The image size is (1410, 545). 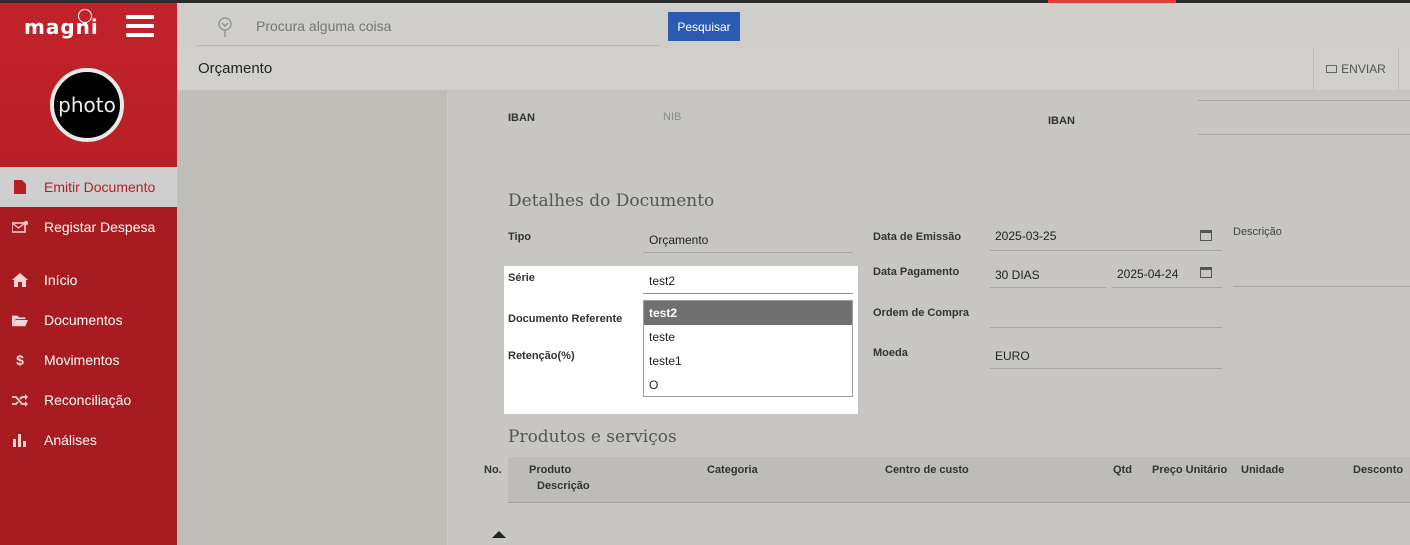 I want to click on serie-option: teste1, so click(x=748, y=361).